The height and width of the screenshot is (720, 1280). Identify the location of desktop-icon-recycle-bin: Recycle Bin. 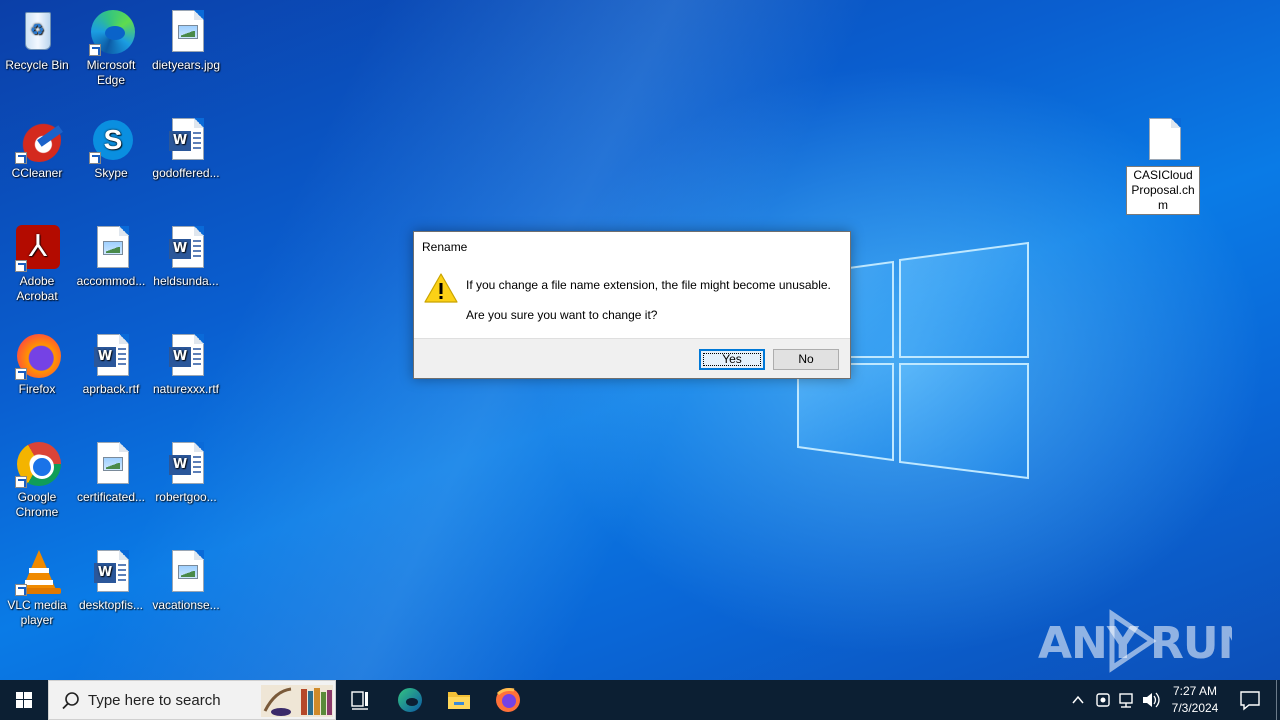
(37, 40).